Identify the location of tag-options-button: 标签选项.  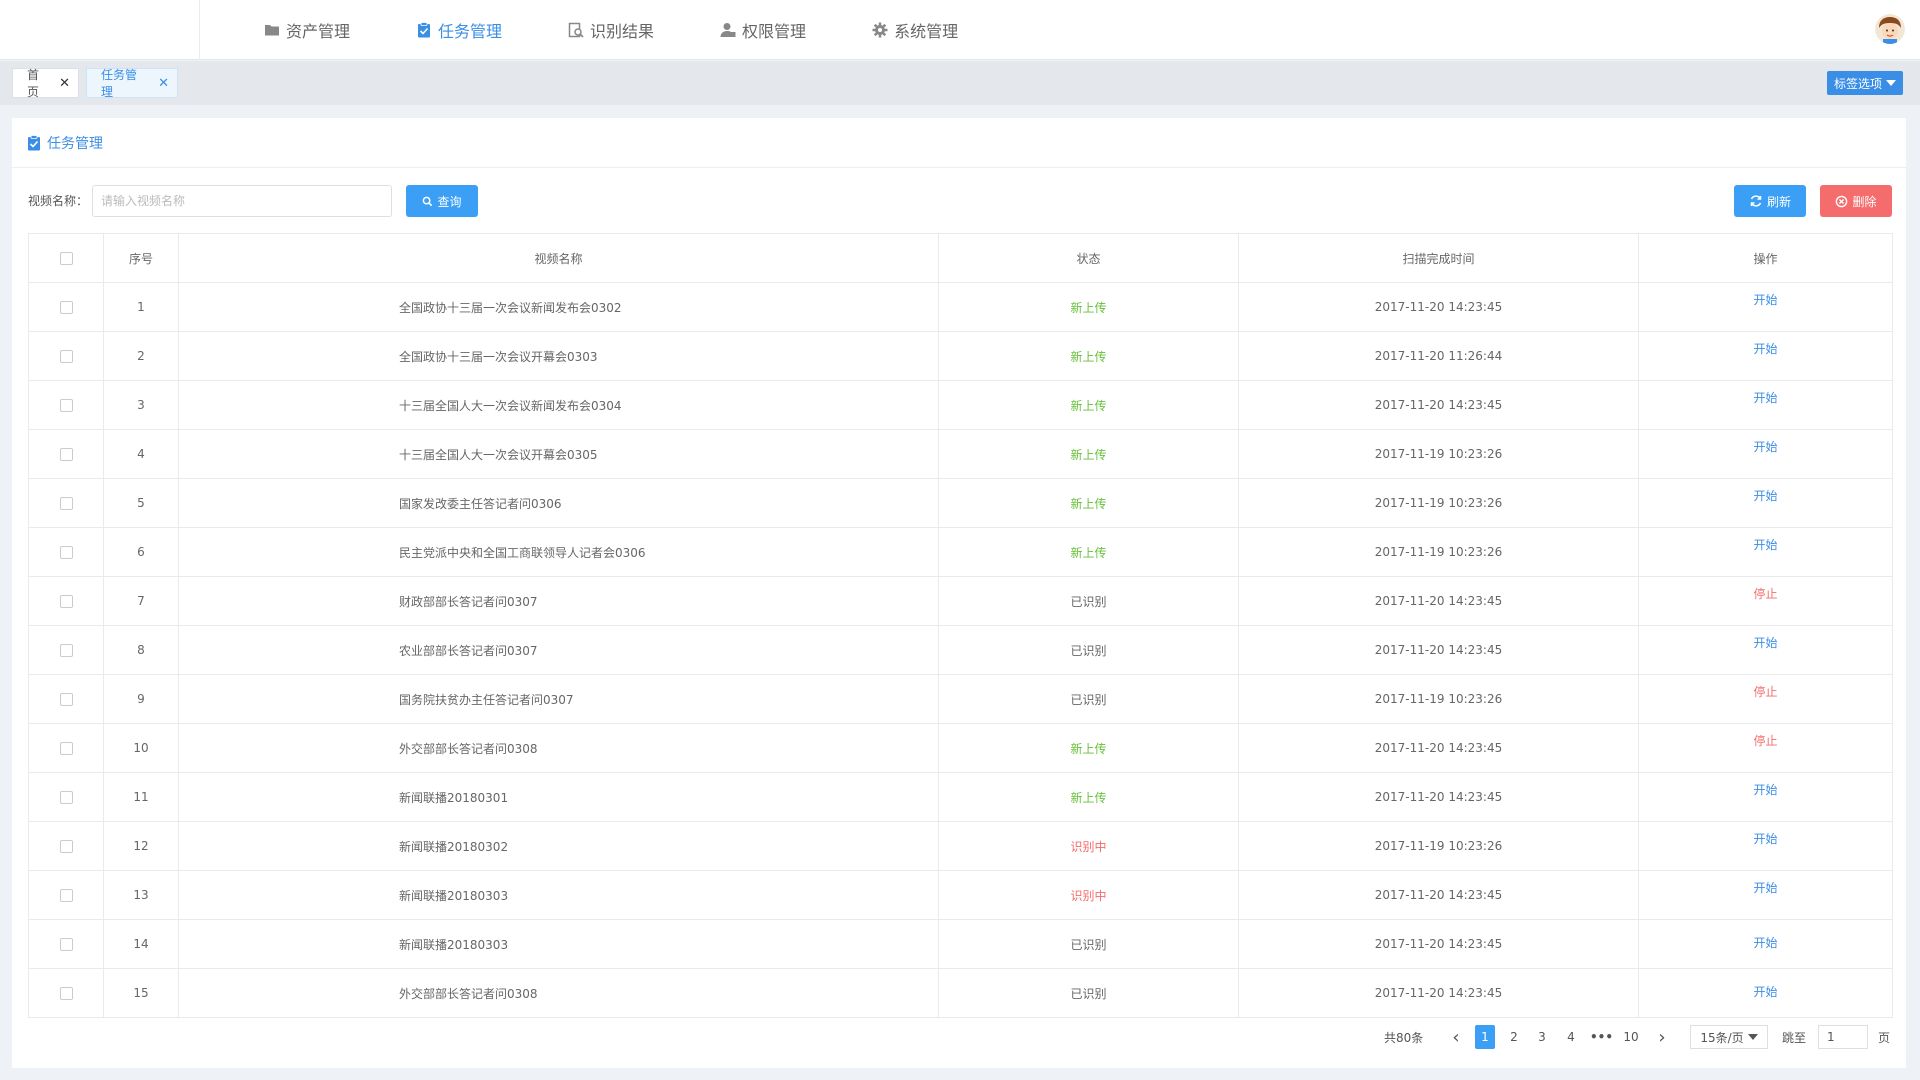
(1865, 83).